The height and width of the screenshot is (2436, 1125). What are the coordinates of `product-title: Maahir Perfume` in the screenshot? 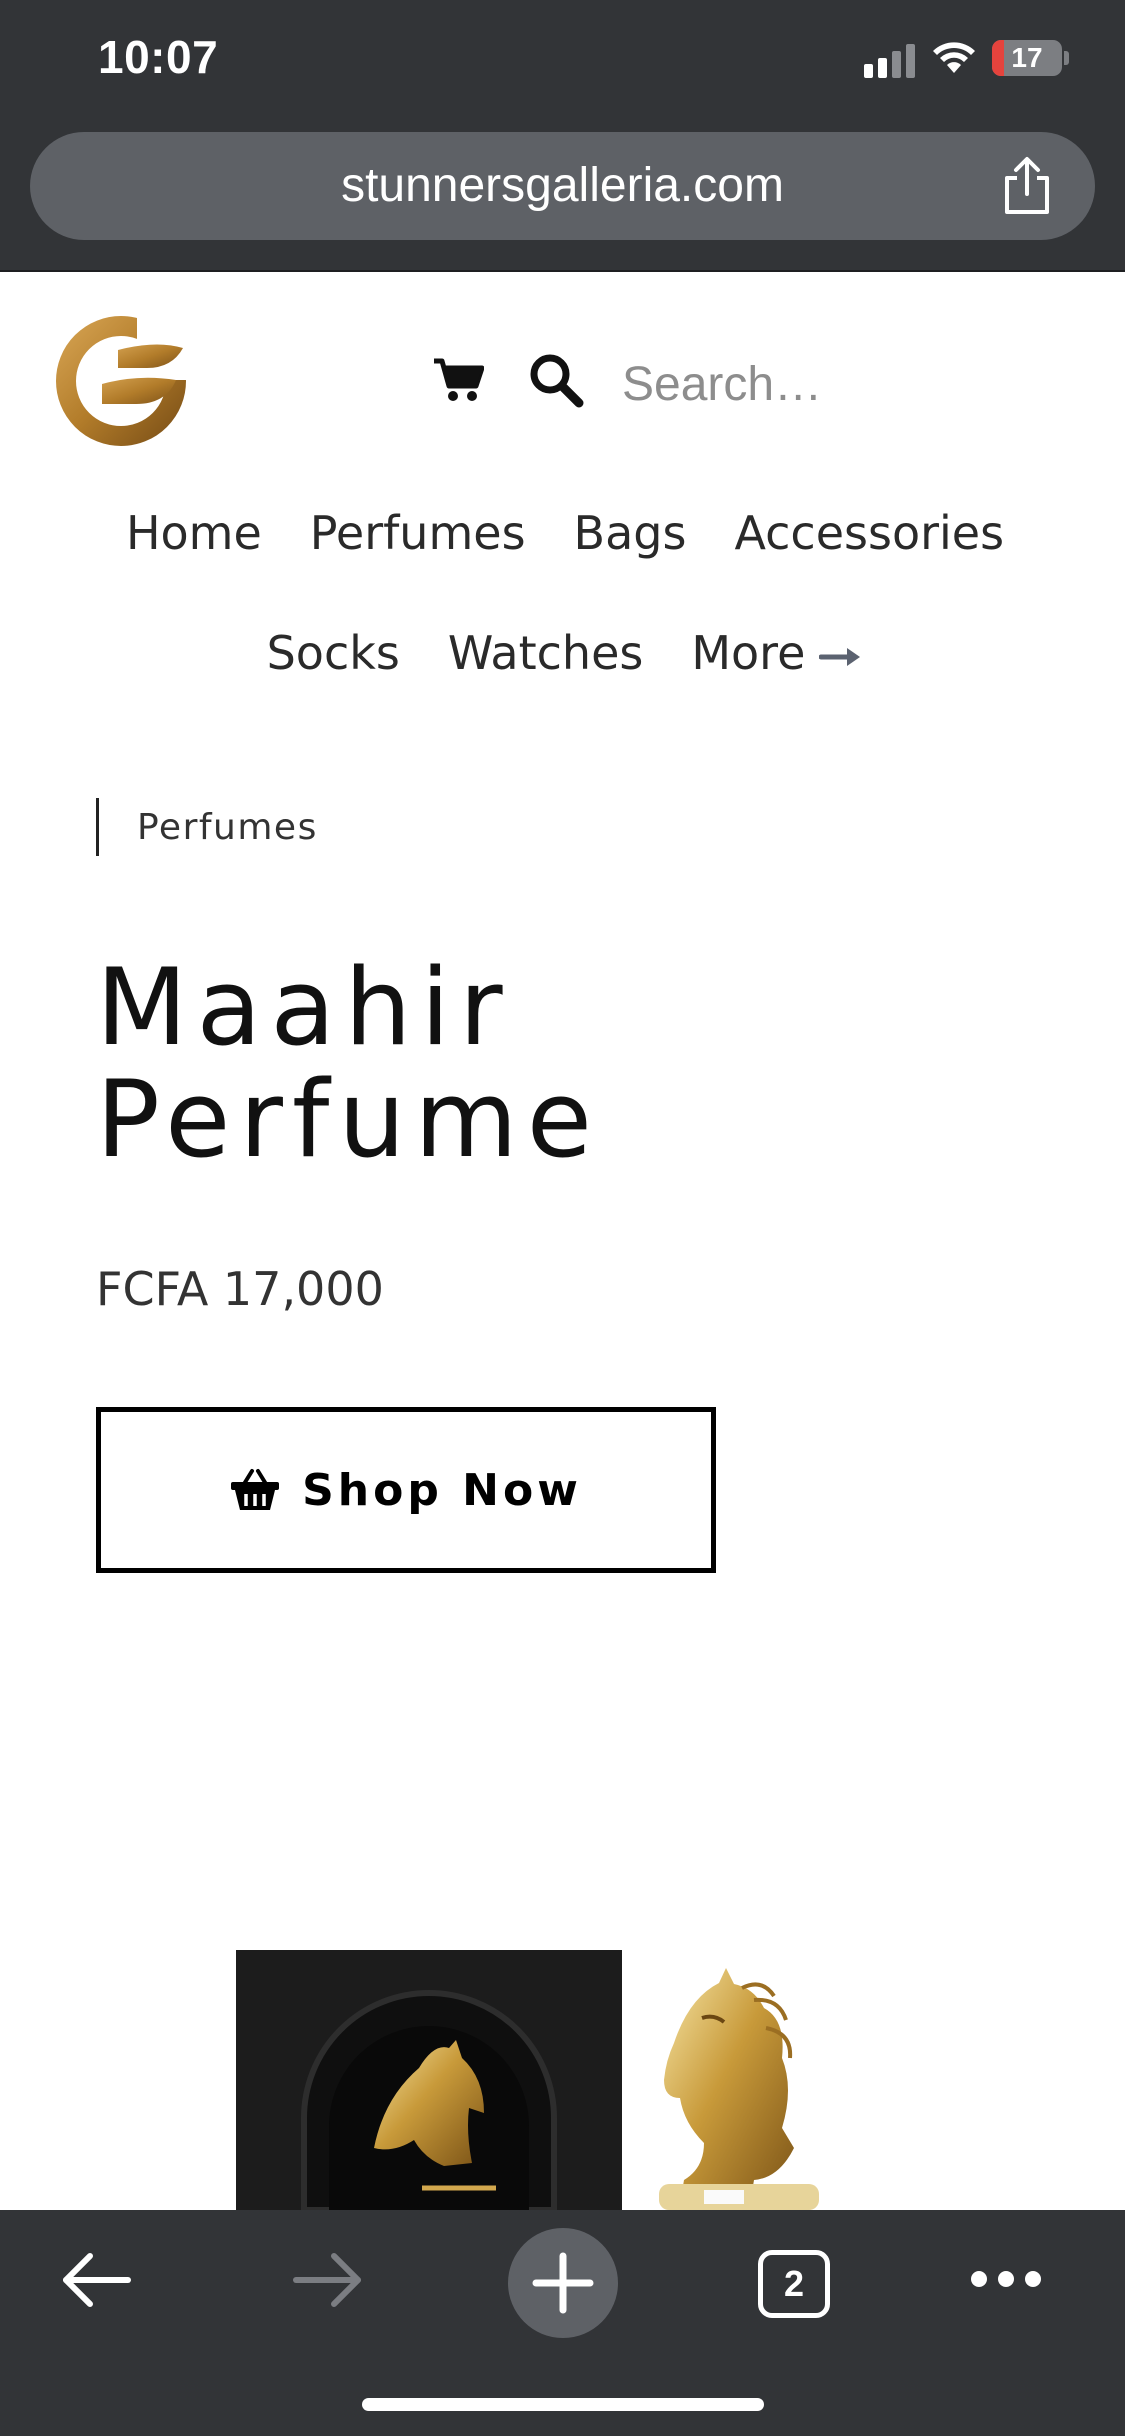 It's located at (348, 1063).